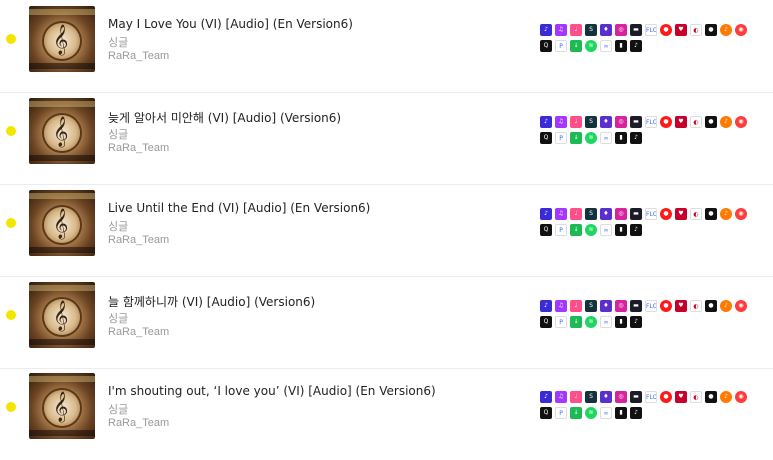 The image size is (773, 460). Describe the element at coordinates (211, 301) in the screenshot. I see `track-title: 늘 함께하니까 (VI) [Audio] (Version6)` at that location.